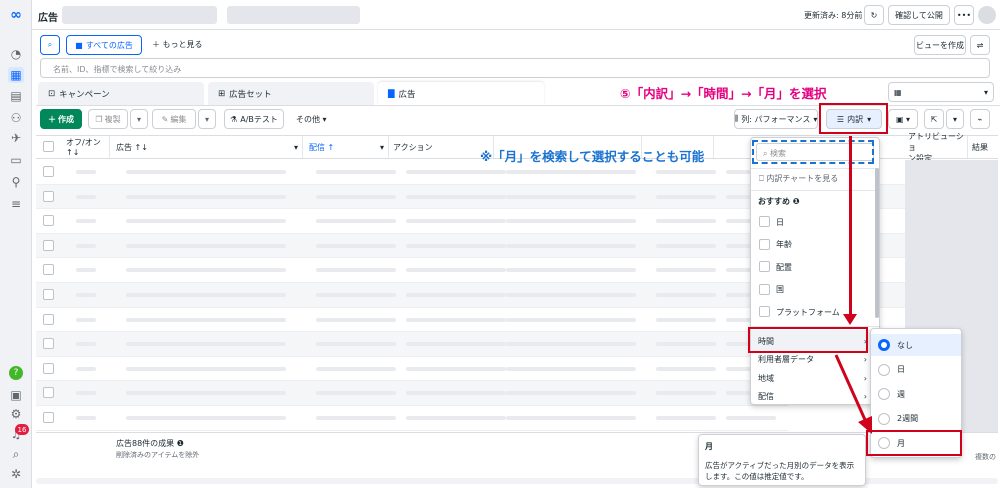 This screenshot has height=488, width=1000. What do you see at coordinates (207, 119) in the screenshot?
I see `edit-dropdown: ▾` at bounding box center [207, 119].